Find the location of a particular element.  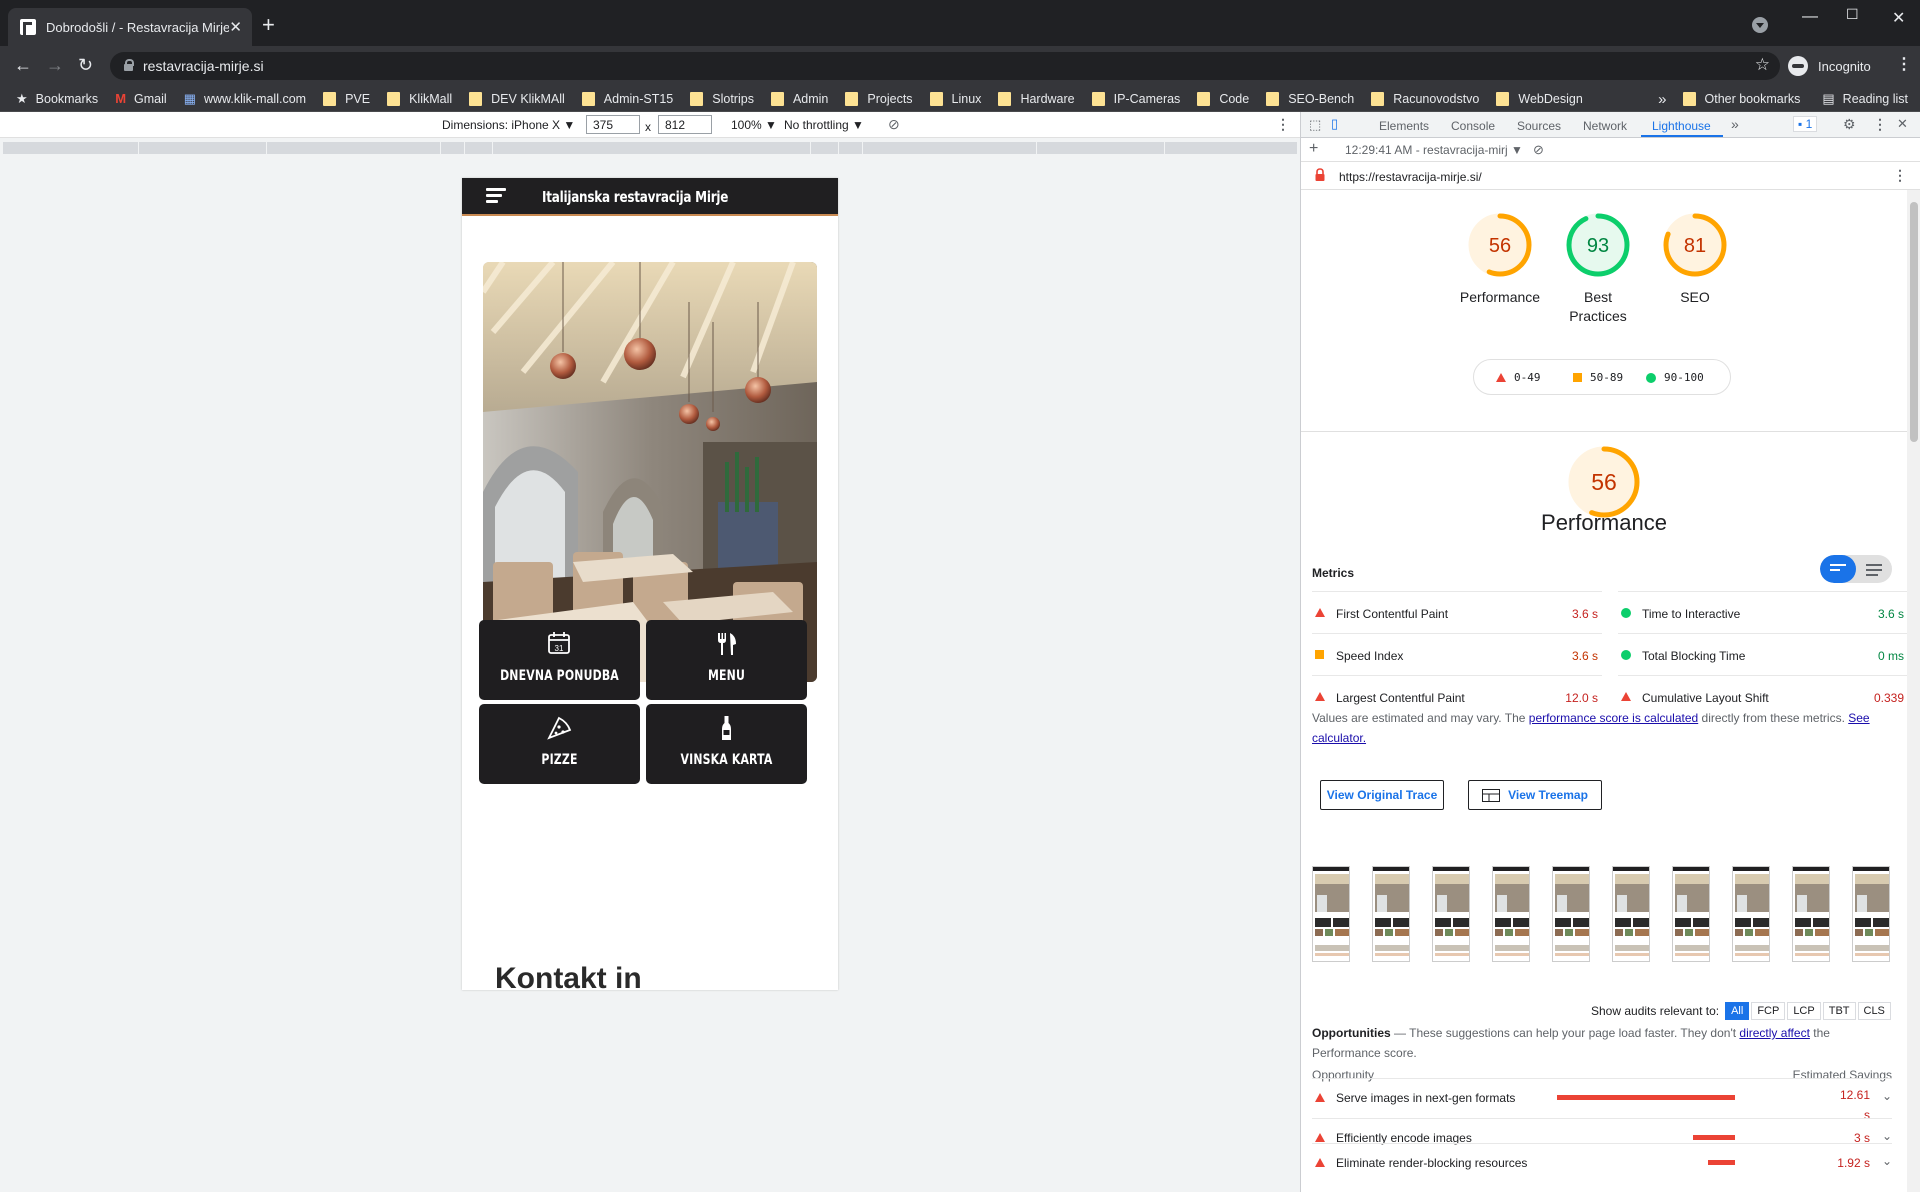

filter-fcp: FCP is located at coordinates (1768, 1011).